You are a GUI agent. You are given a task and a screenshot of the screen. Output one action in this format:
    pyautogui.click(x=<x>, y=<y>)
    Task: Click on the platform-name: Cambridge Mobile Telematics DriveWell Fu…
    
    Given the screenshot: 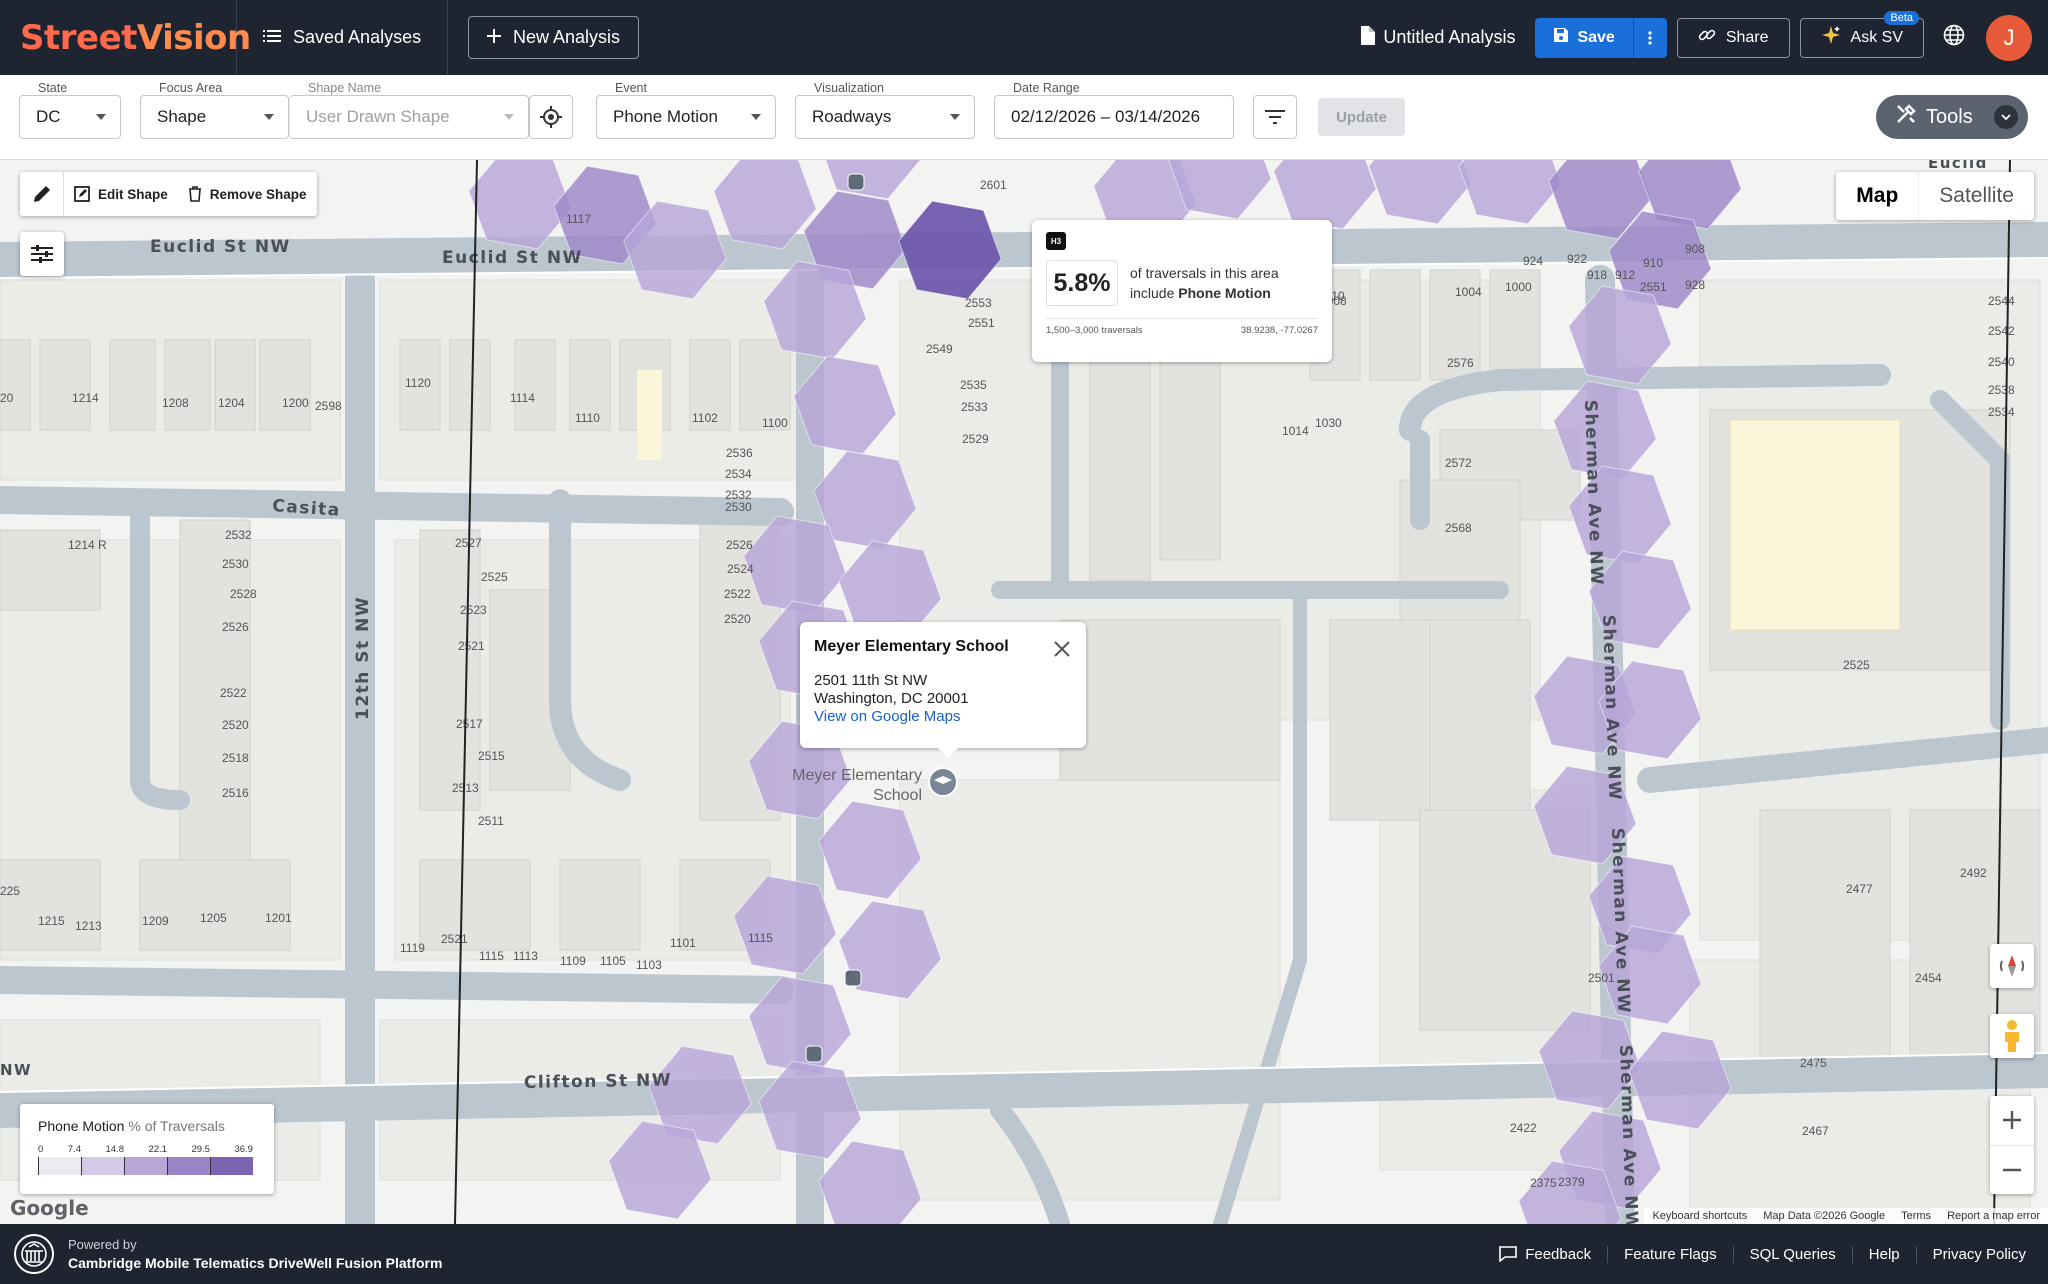 What is the action you would take?
    pyautogui.click(x=255, y=1263)
    